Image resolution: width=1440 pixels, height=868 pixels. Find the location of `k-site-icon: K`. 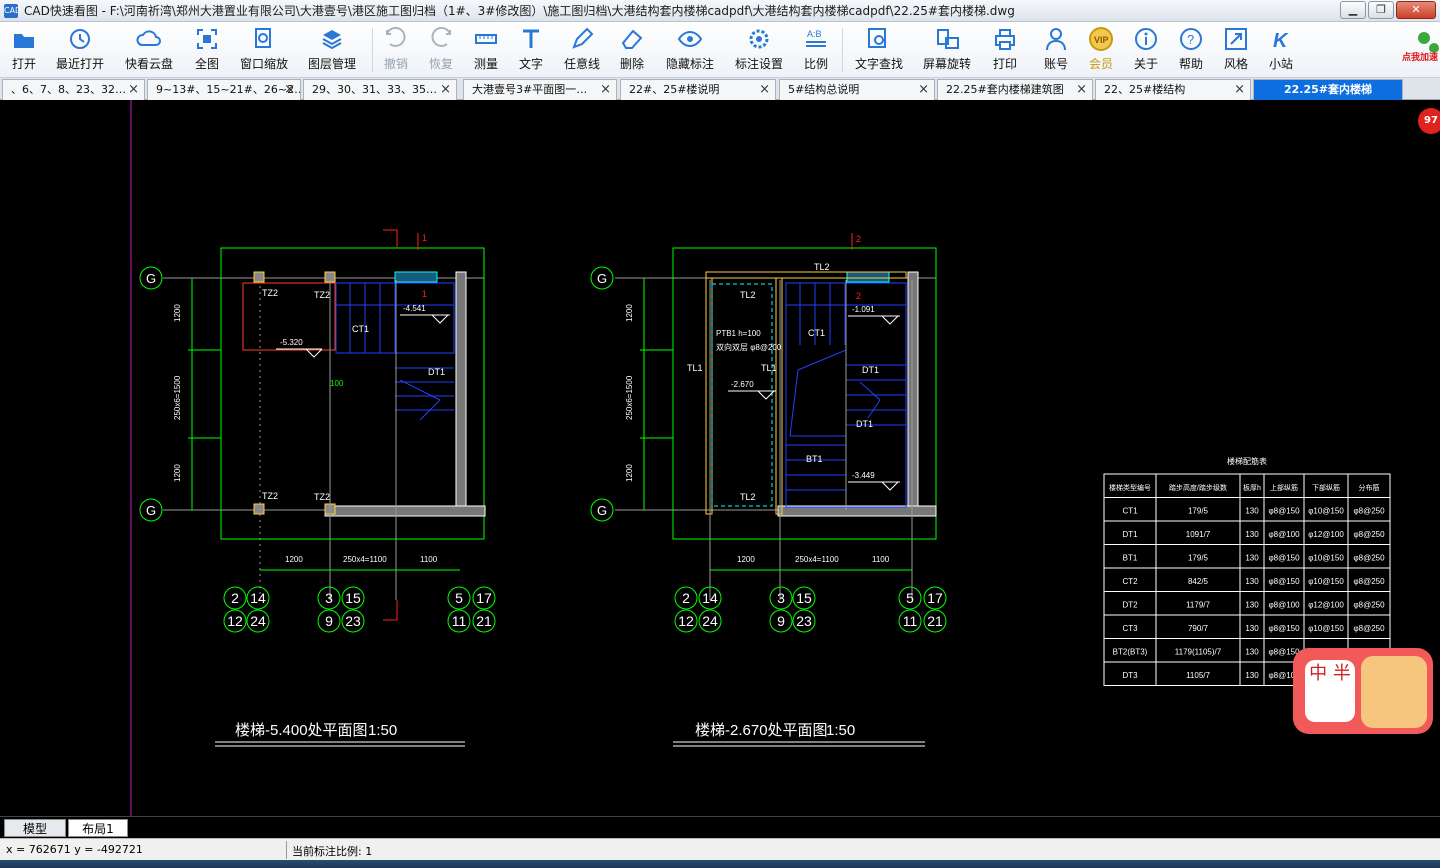

k-site-icon: K is located at coordinates (1281, 41).